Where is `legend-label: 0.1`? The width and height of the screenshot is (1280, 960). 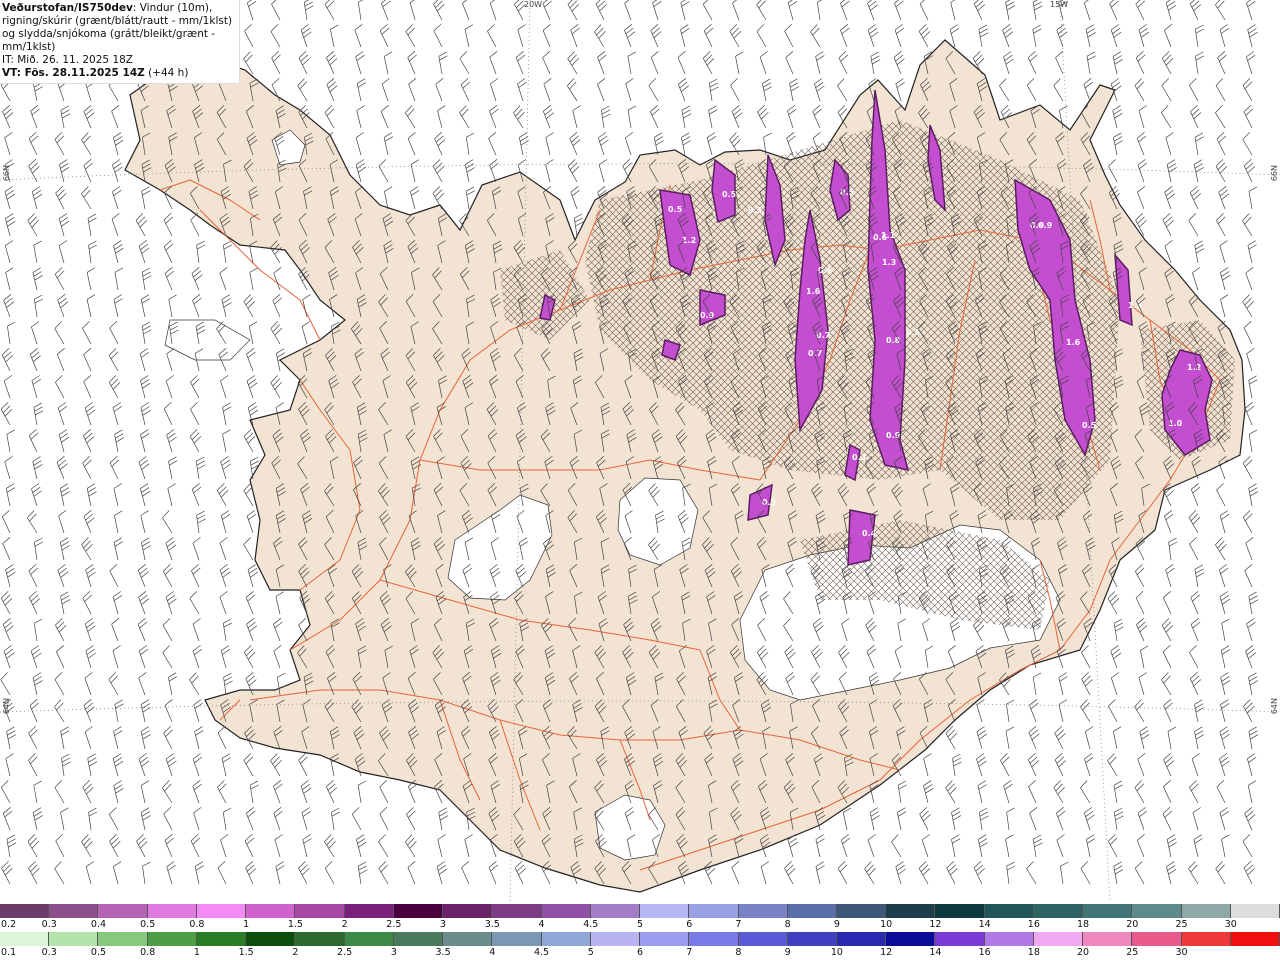 legend-label: 0.1 is located at coordinates (9, 952).